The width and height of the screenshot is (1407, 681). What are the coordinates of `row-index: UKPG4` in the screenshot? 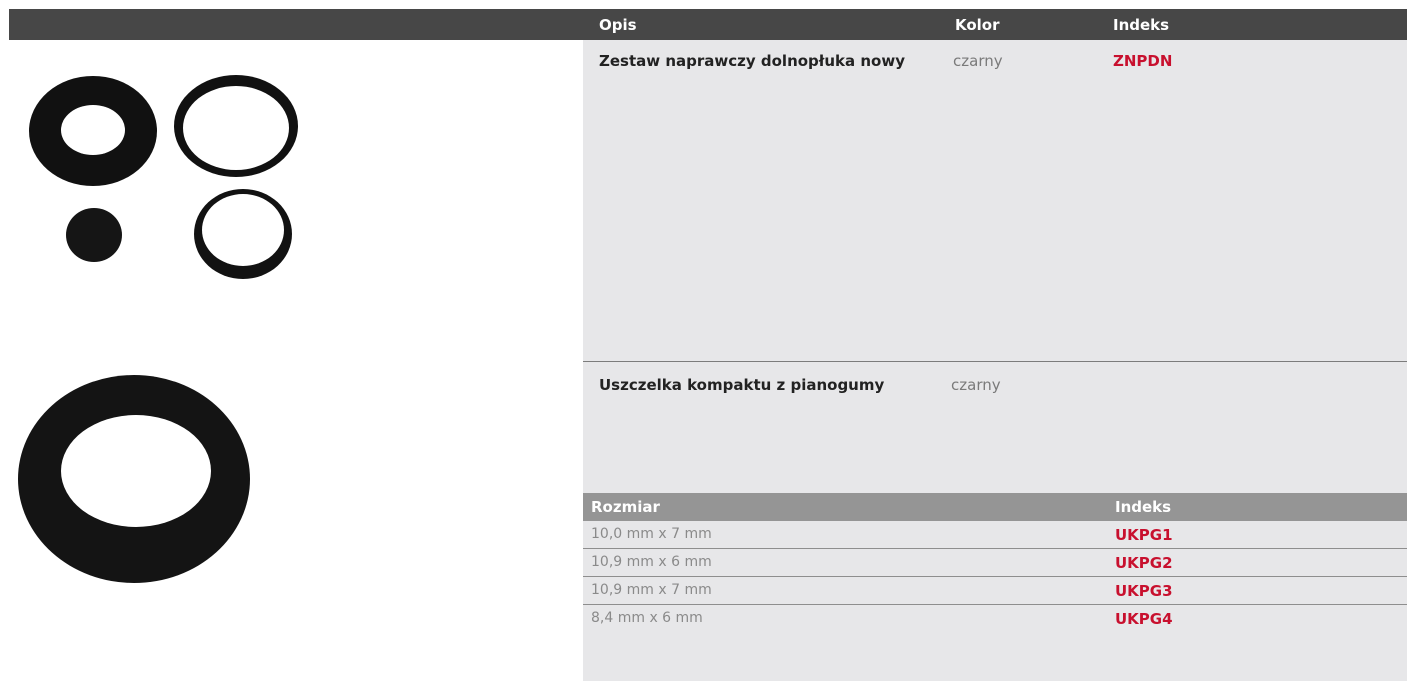 It's located at (1144, 619).